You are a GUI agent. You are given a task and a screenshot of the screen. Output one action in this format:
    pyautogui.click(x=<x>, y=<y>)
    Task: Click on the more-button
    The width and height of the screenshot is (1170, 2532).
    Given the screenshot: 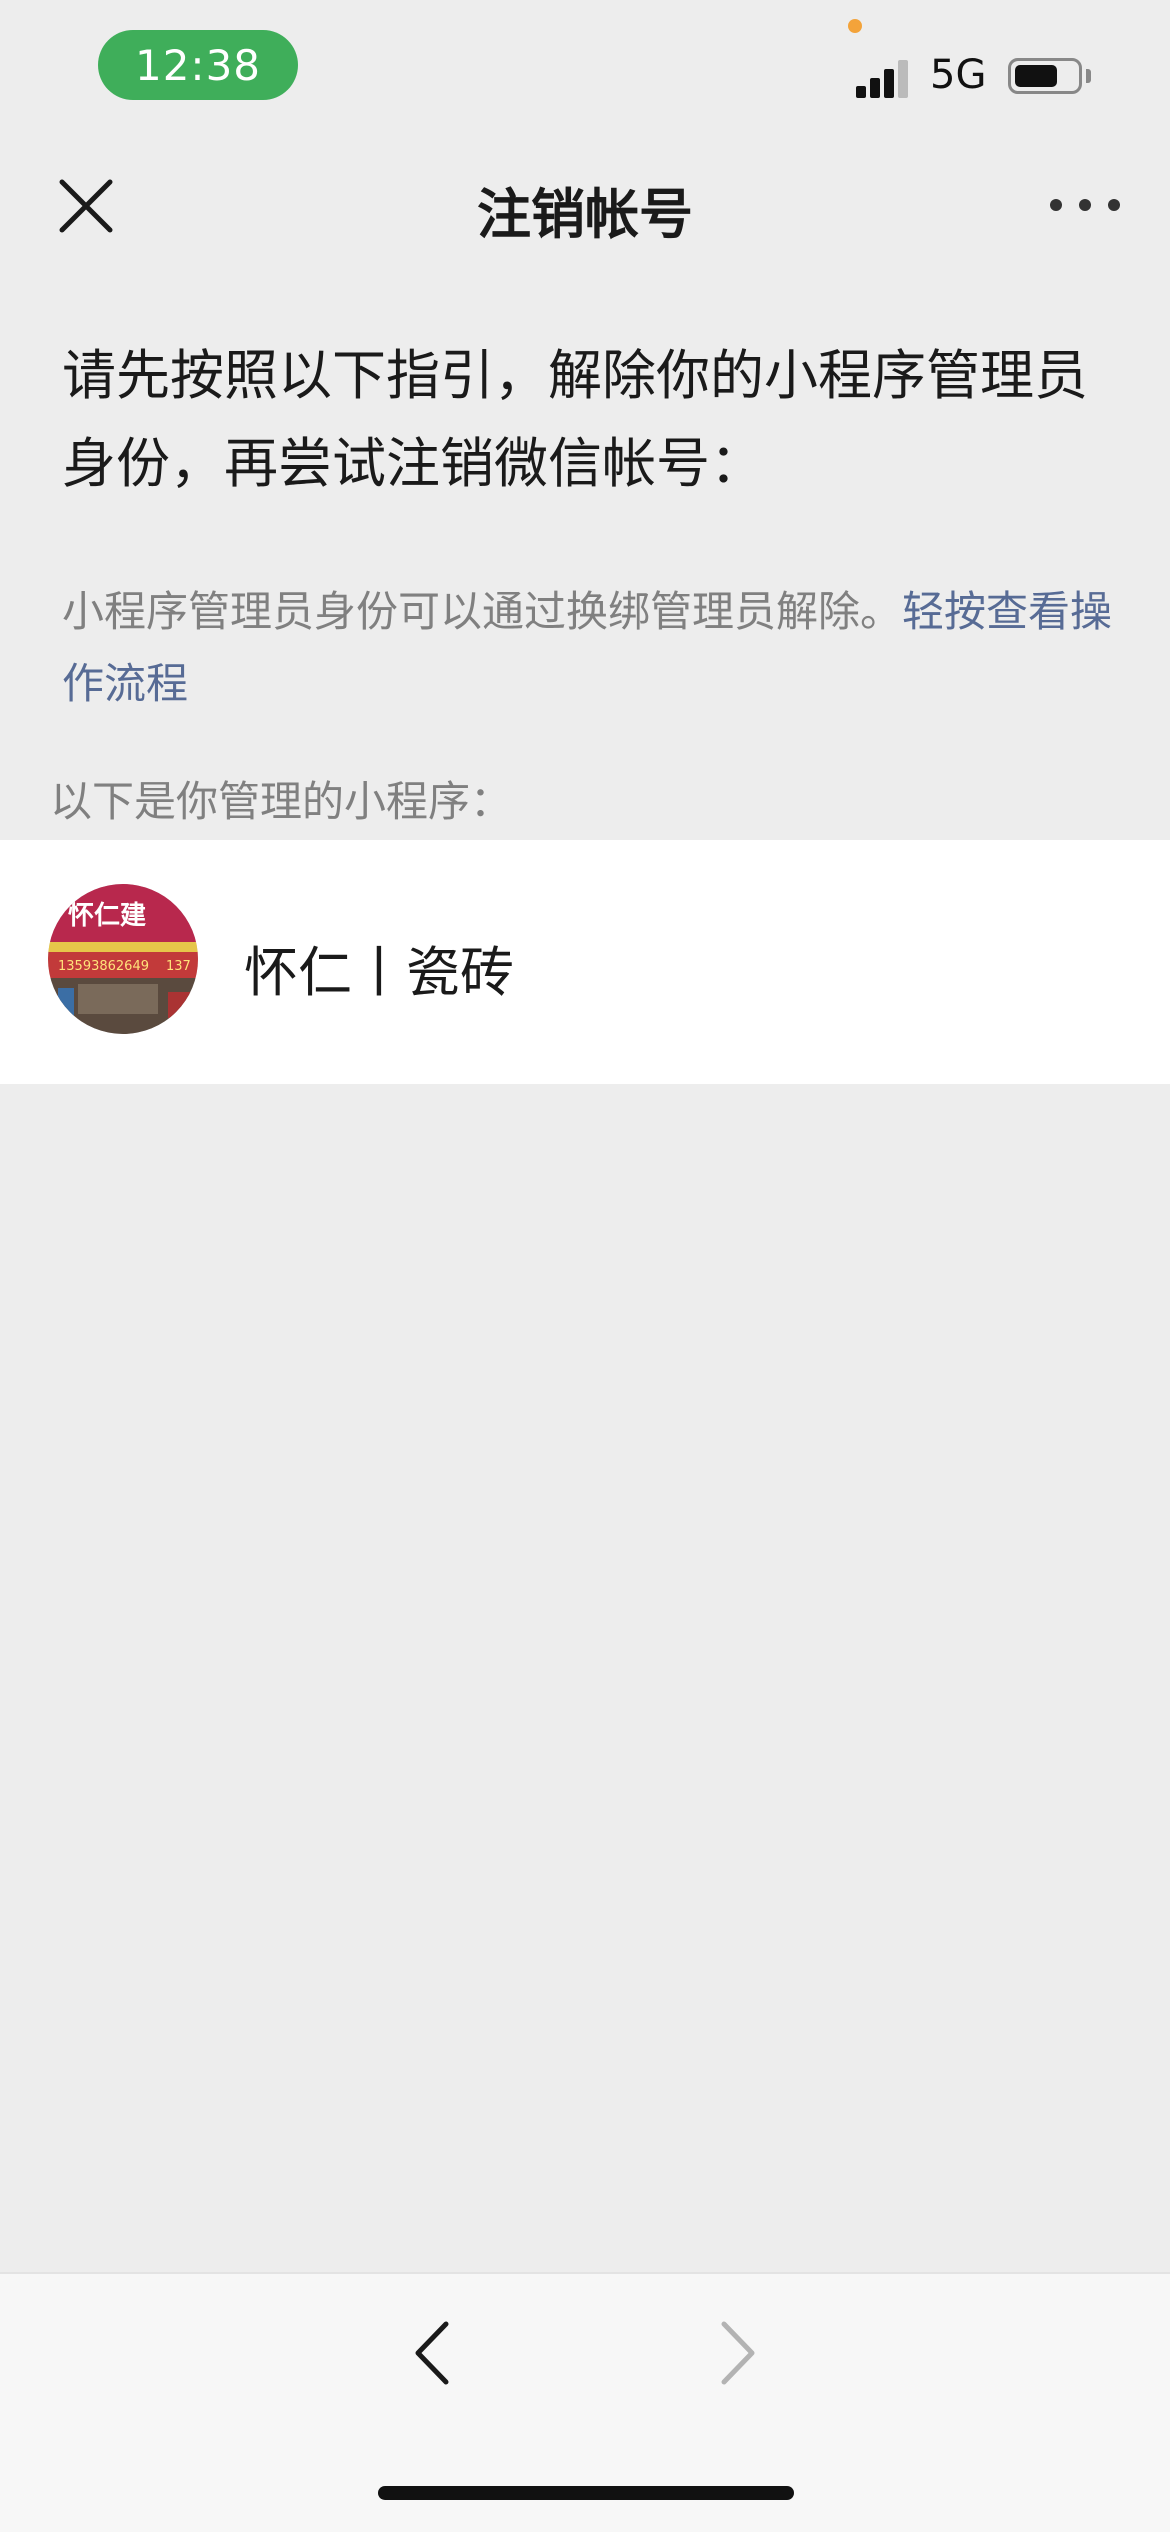 What is the action you would take?
    pyautogui.click(x=1085, y=205)
    